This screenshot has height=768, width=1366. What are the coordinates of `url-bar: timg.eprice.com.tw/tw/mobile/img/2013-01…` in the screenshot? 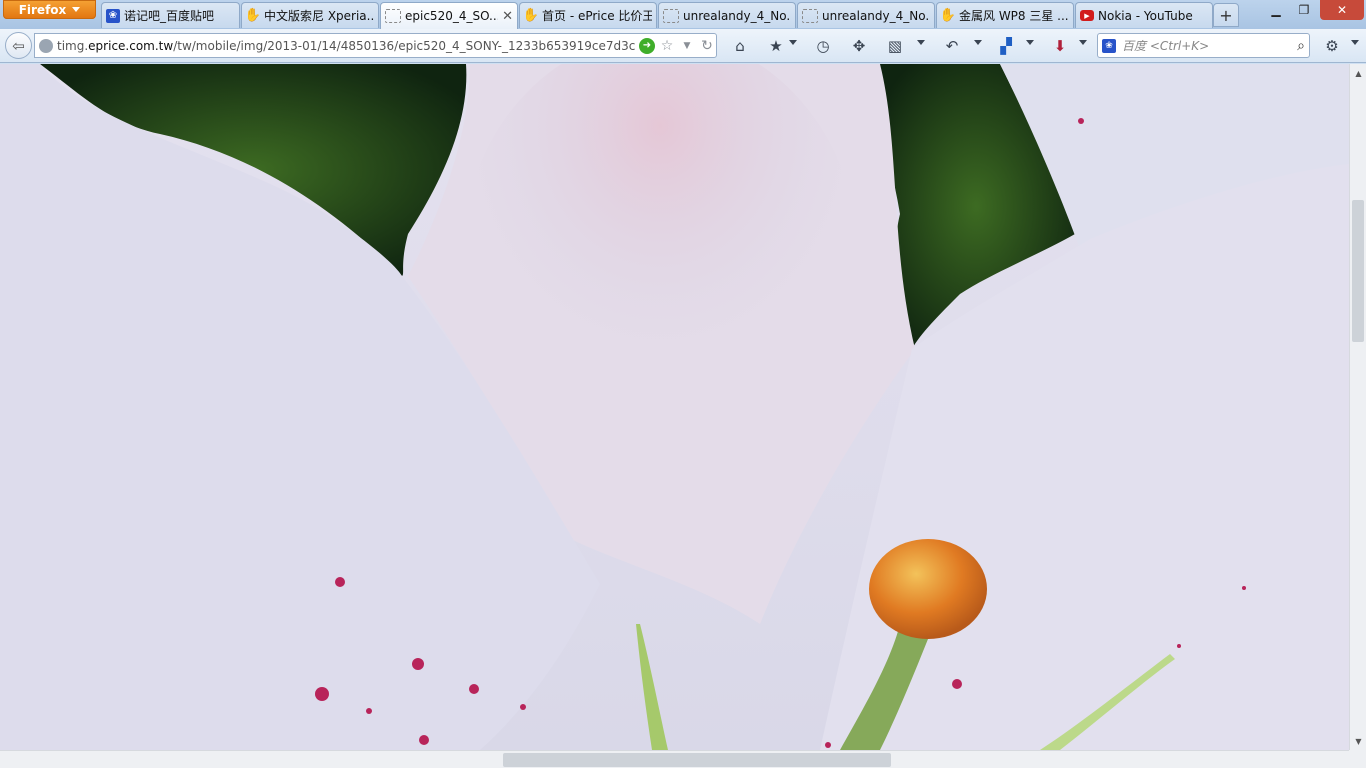 It's located at (375, 45).